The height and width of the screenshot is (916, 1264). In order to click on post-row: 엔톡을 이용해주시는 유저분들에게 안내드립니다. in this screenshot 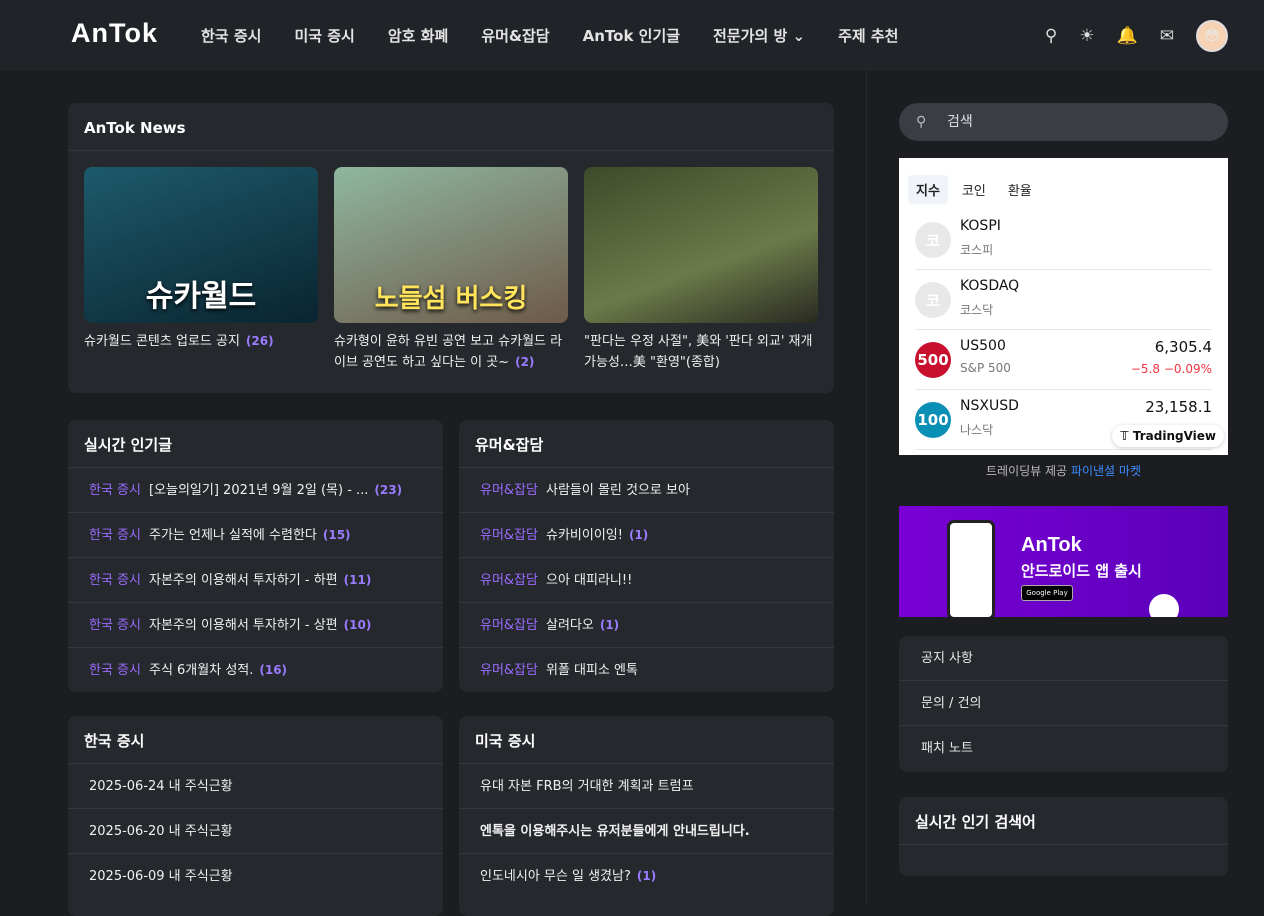, I will do `click(646, 831)`.